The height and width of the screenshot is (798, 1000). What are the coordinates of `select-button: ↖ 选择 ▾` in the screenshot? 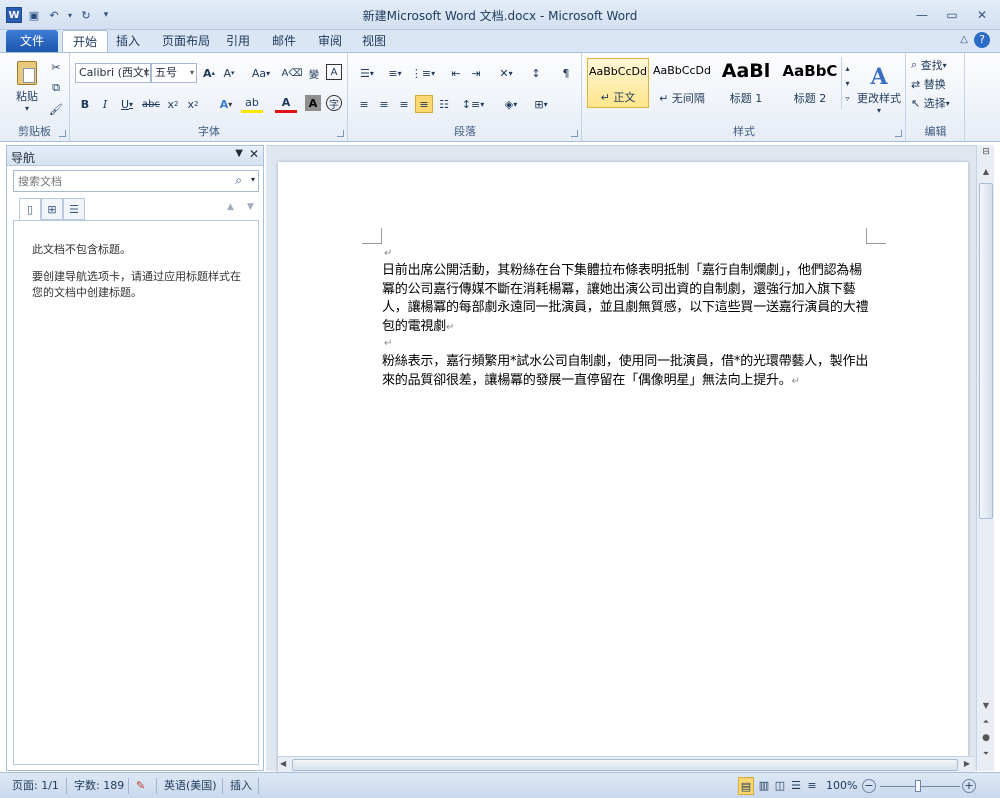 It's located at (937, 103).